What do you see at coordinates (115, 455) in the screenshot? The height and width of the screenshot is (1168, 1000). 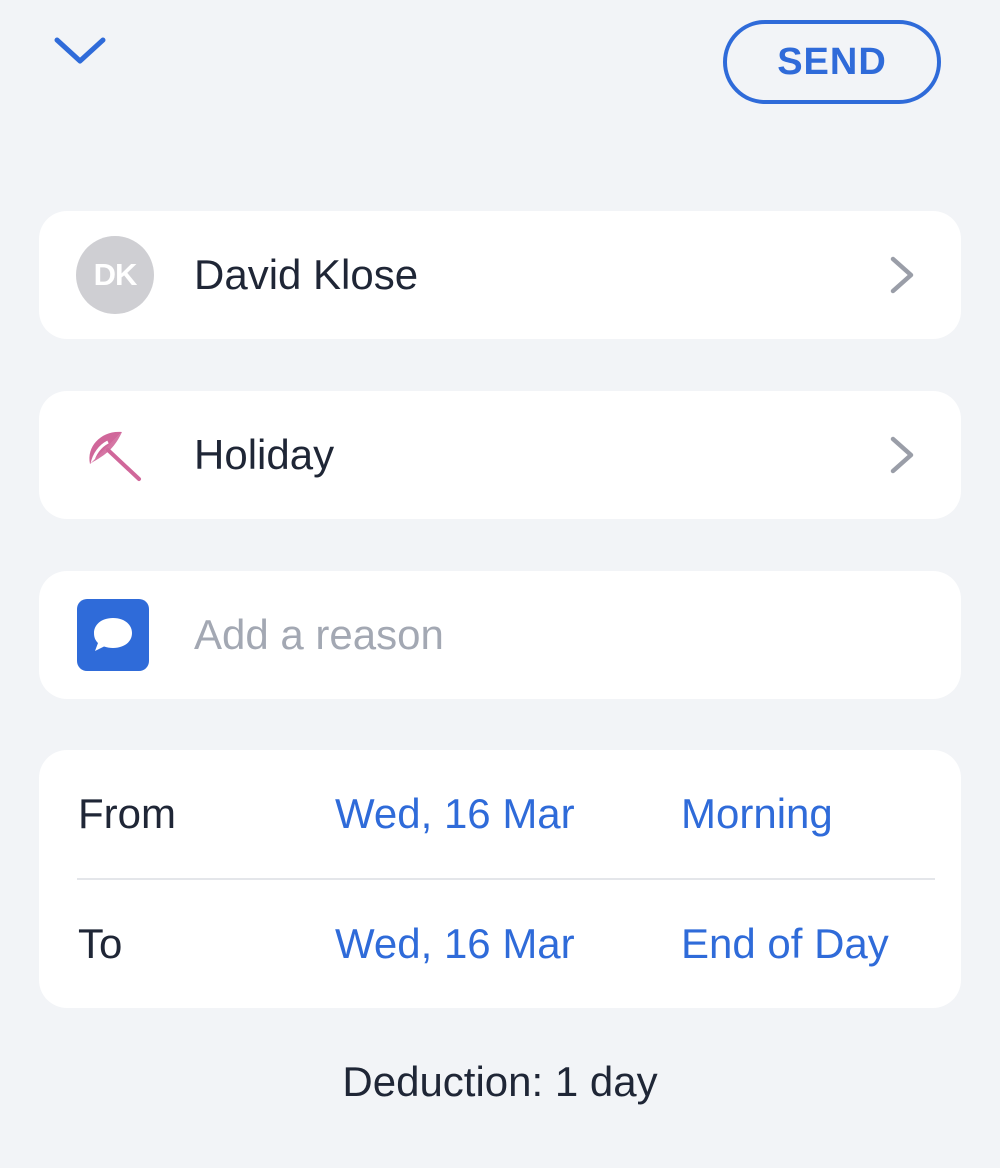 I see `umbrella-icon` at bounding box center [115, 455].